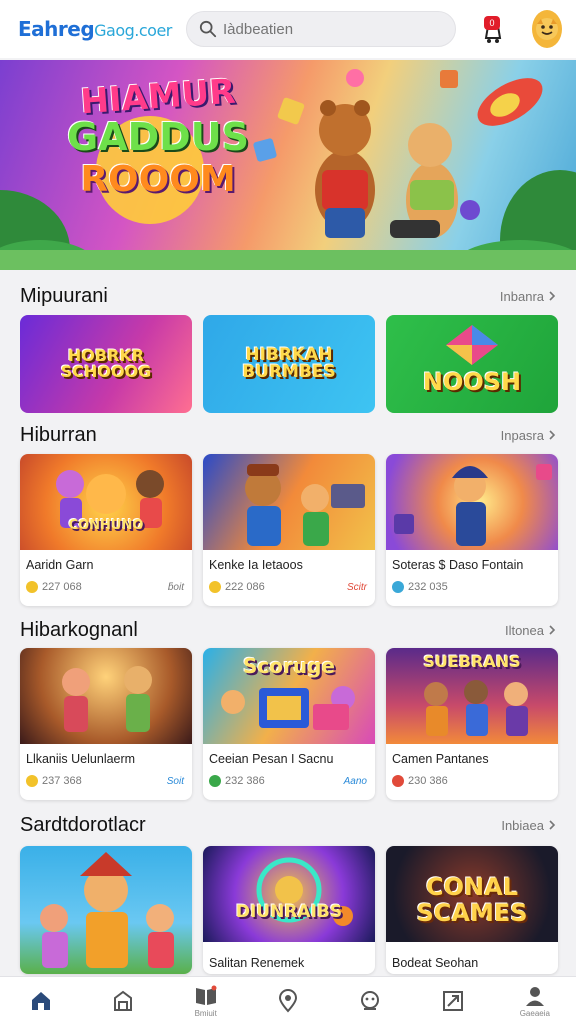 The width and height of the screenshot is (576, 1024). What do you see at coordinates (521, 296) in the screenshot?
I see `see-all-label: Inbanra` at bounding box center [521, 296].